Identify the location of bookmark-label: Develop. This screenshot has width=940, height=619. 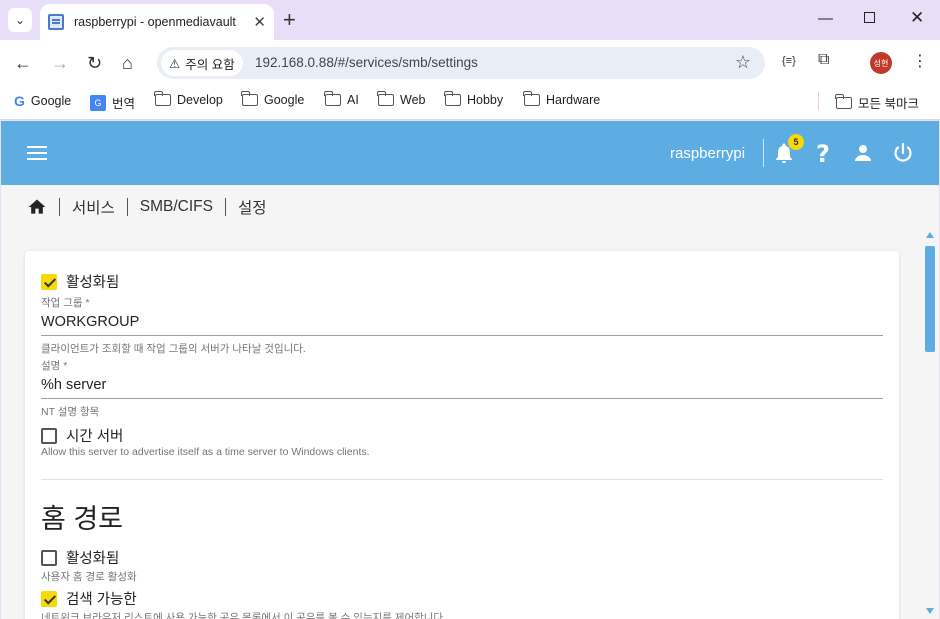
(200, 100).